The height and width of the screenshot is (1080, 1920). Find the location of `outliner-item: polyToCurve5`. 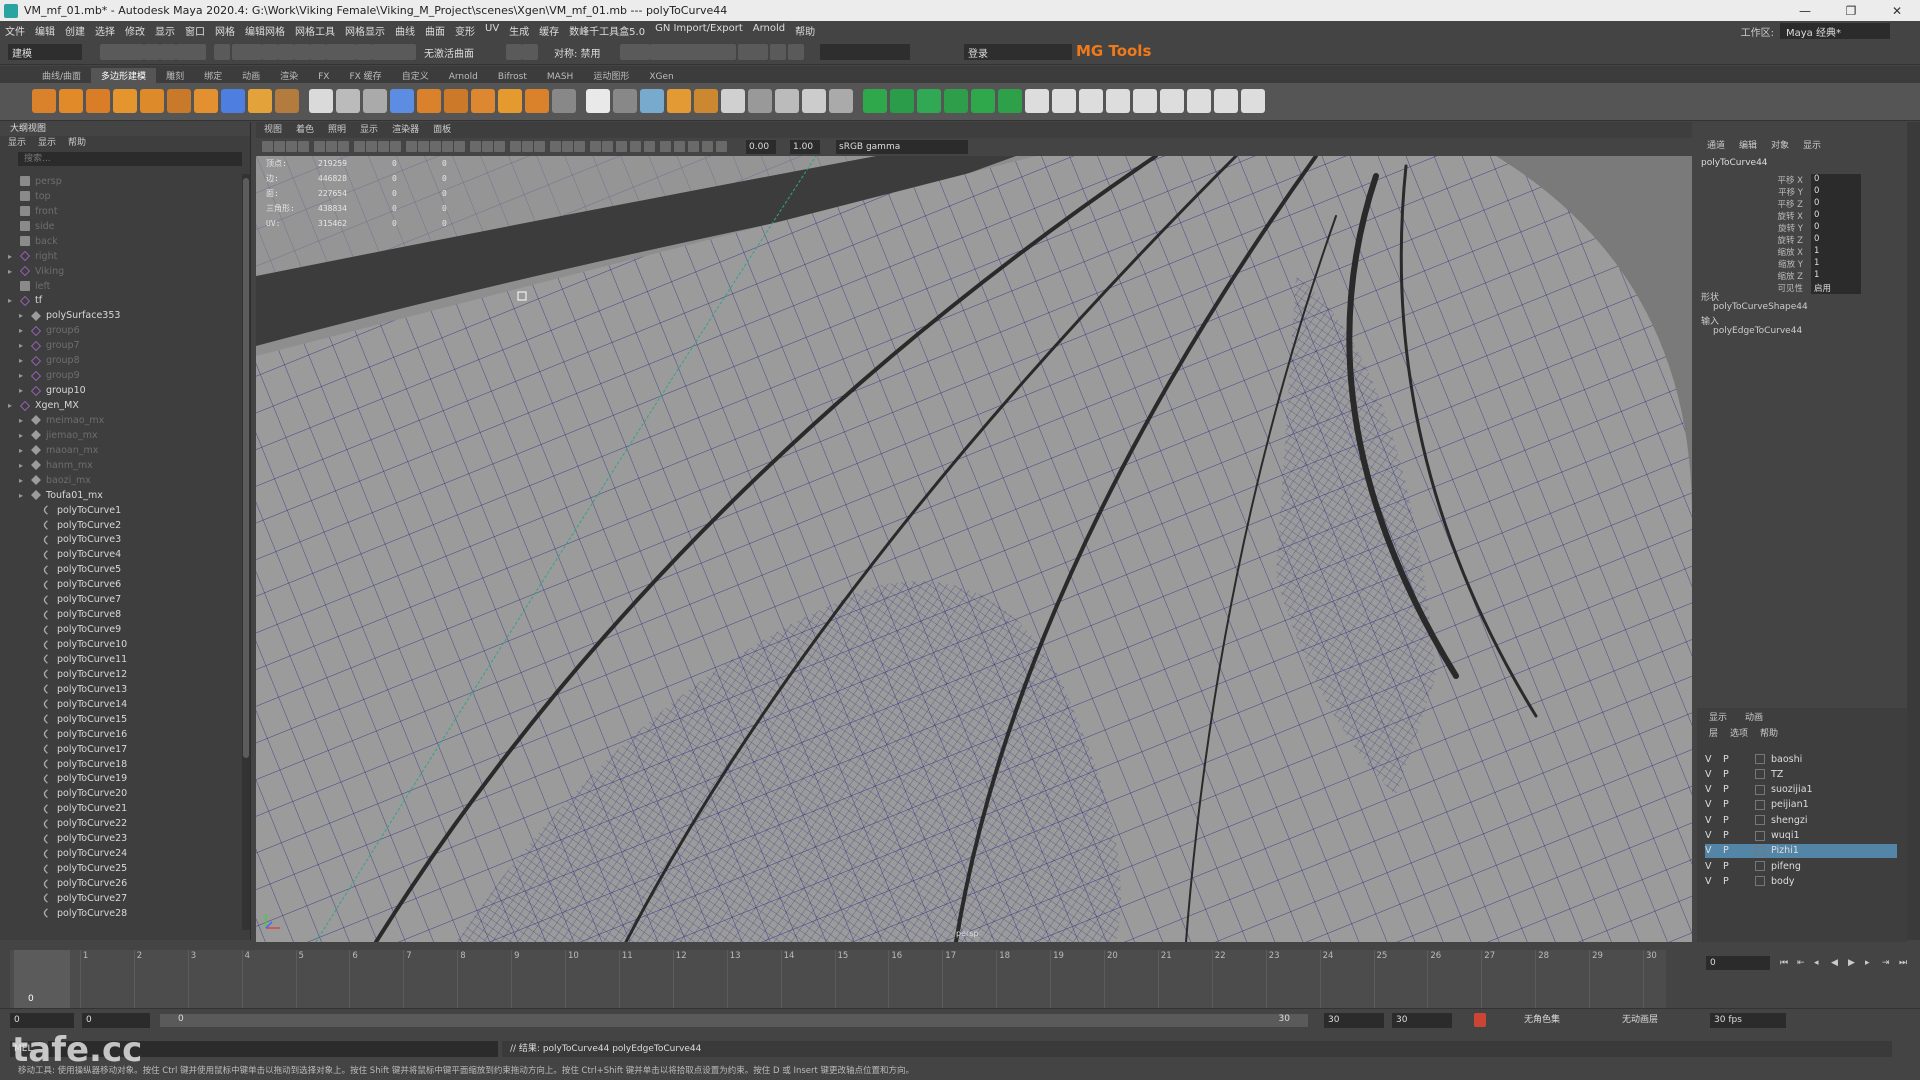

outliner-item: polyToCurve5 is located at coordinates (120, 569).